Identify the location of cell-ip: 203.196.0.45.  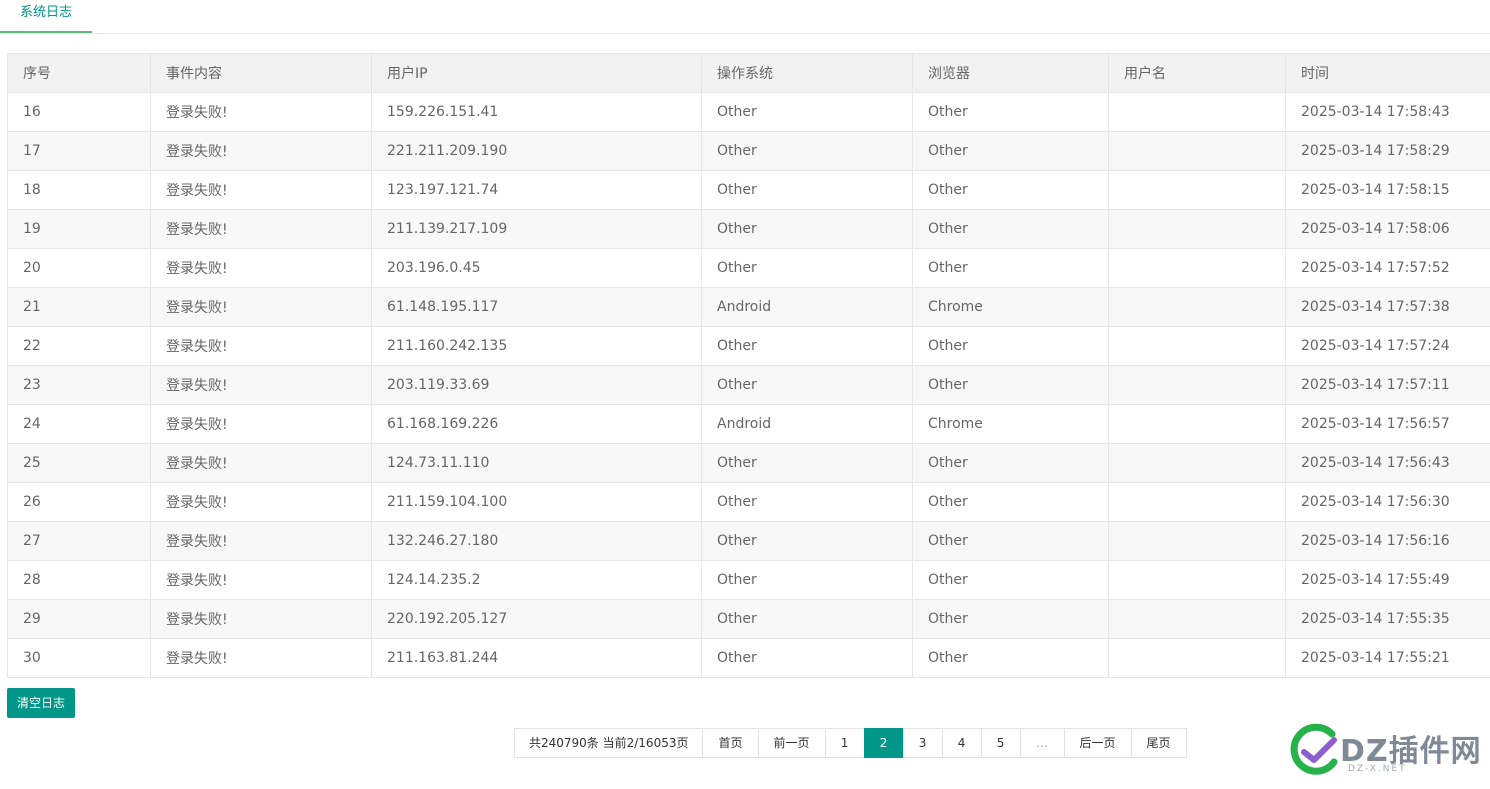
(536, 268).